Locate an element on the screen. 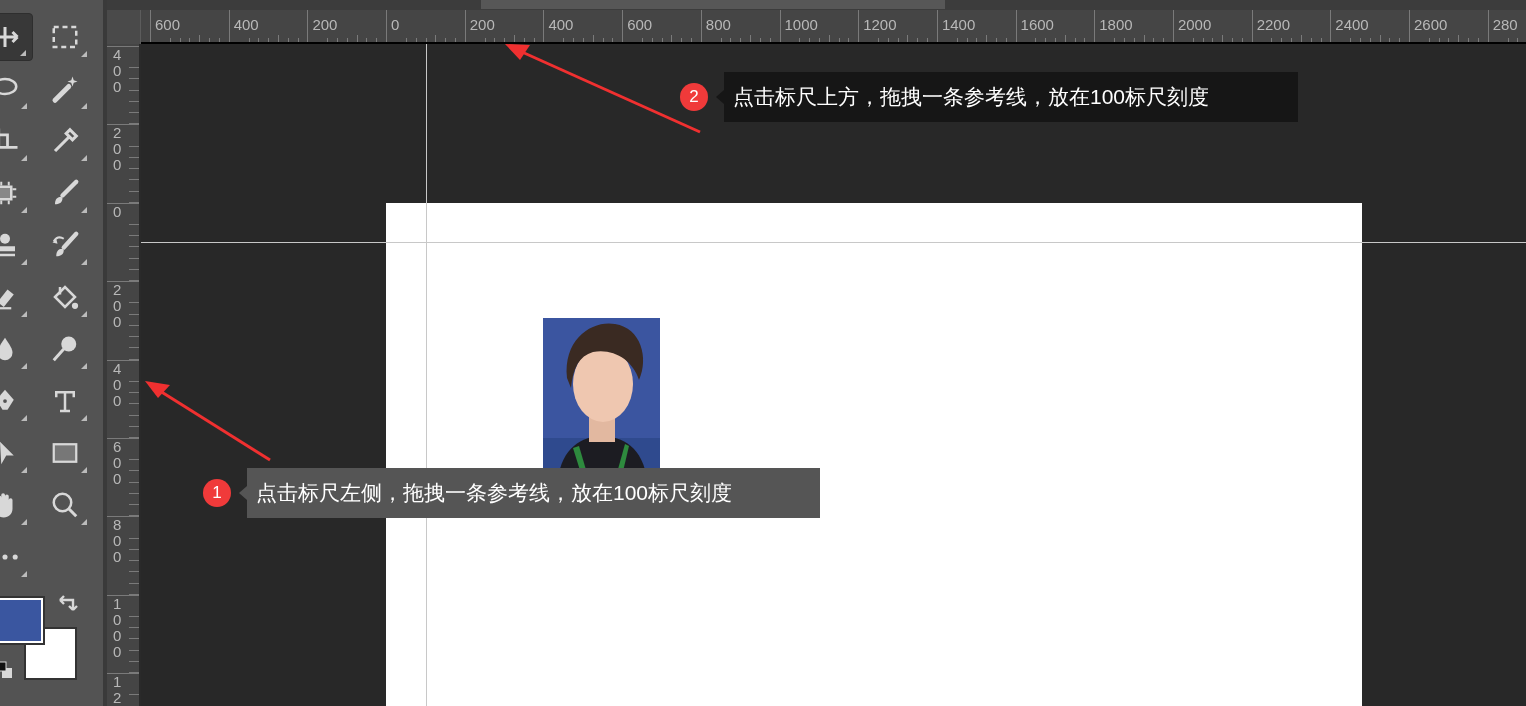  magic-wand-icon is located at coordinates (65, 89).